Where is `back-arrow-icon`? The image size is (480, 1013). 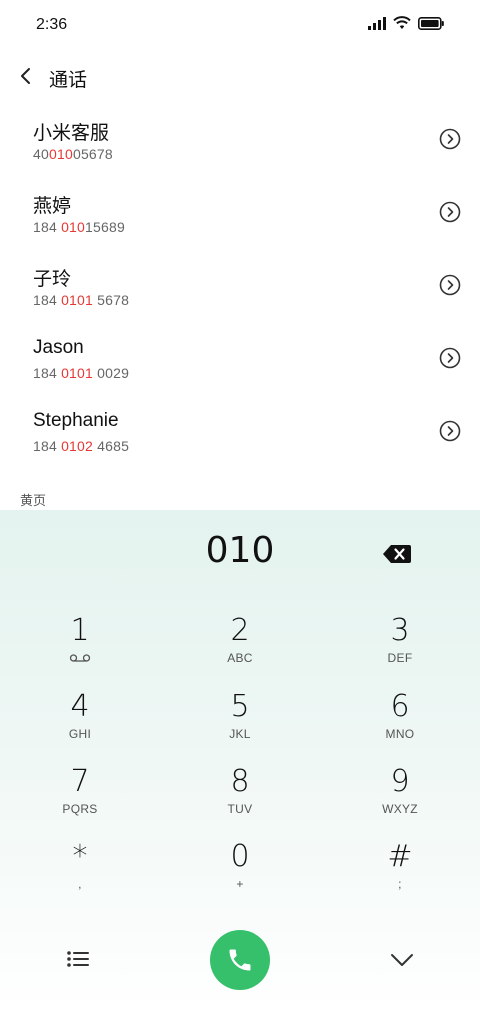
back-arrow-icon is located at coordinates (25, 76).